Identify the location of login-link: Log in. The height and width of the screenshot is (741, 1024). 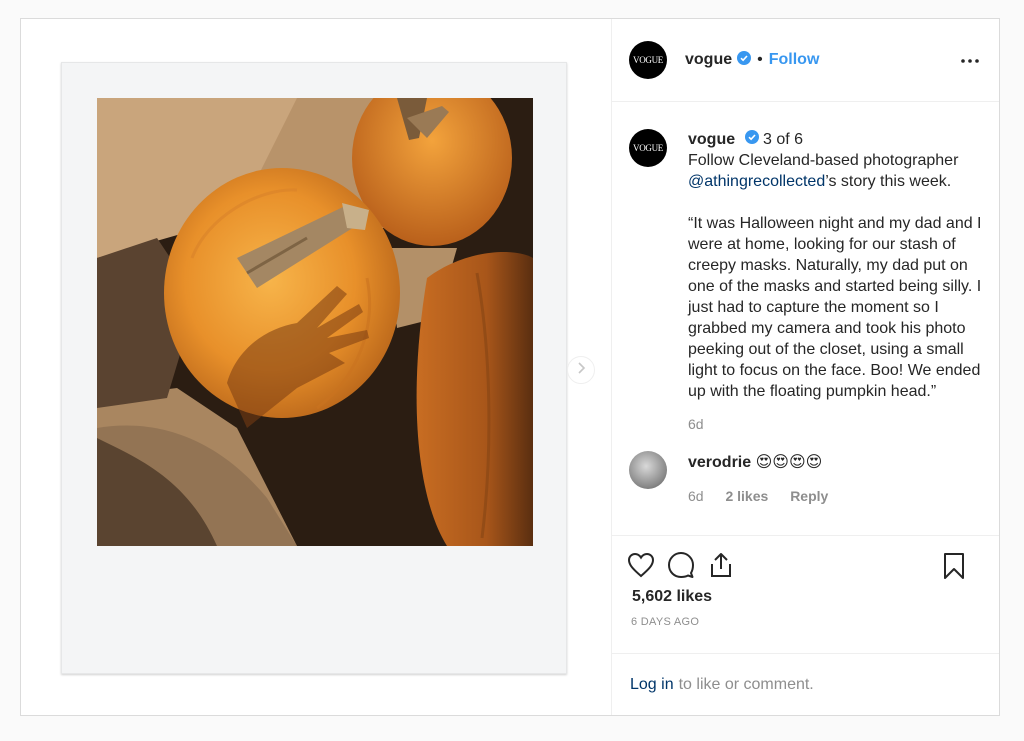
(652, 685).